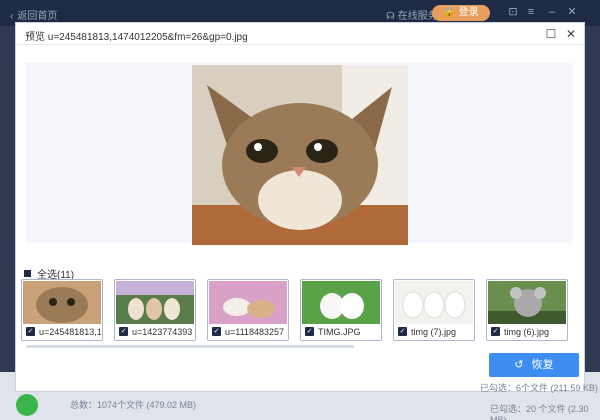  I want to click on app-selected-text: 已勾选：20 个文件 (2.30 MB), so click(539, 412).